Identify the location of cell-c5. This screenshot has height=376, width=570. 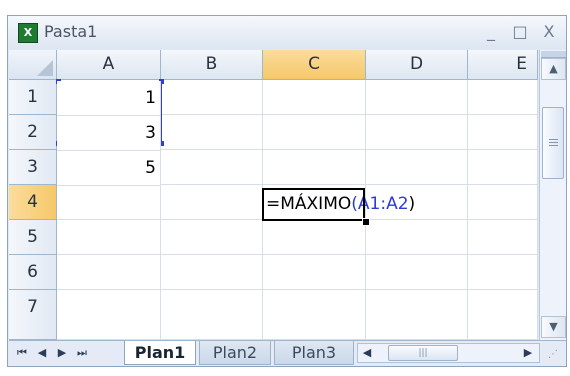
(314, 237).